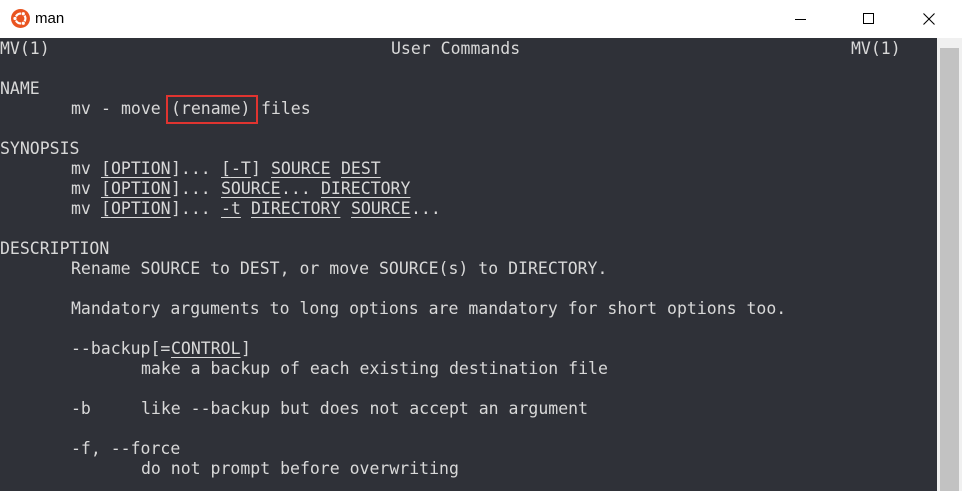 This screenshot has width=962, height=491. I want to click on synopsis-bracket-close: ], so click(256, 168).